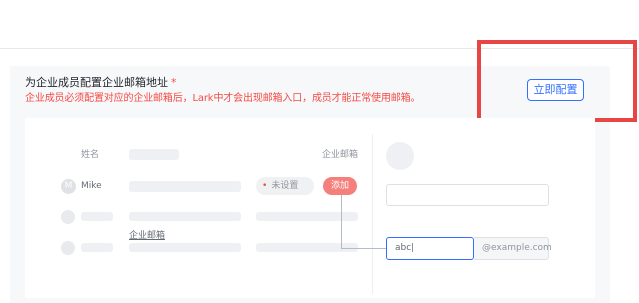 This screenshot has width=639, height=303. I want to click on highlight-box, so click(557, 81).